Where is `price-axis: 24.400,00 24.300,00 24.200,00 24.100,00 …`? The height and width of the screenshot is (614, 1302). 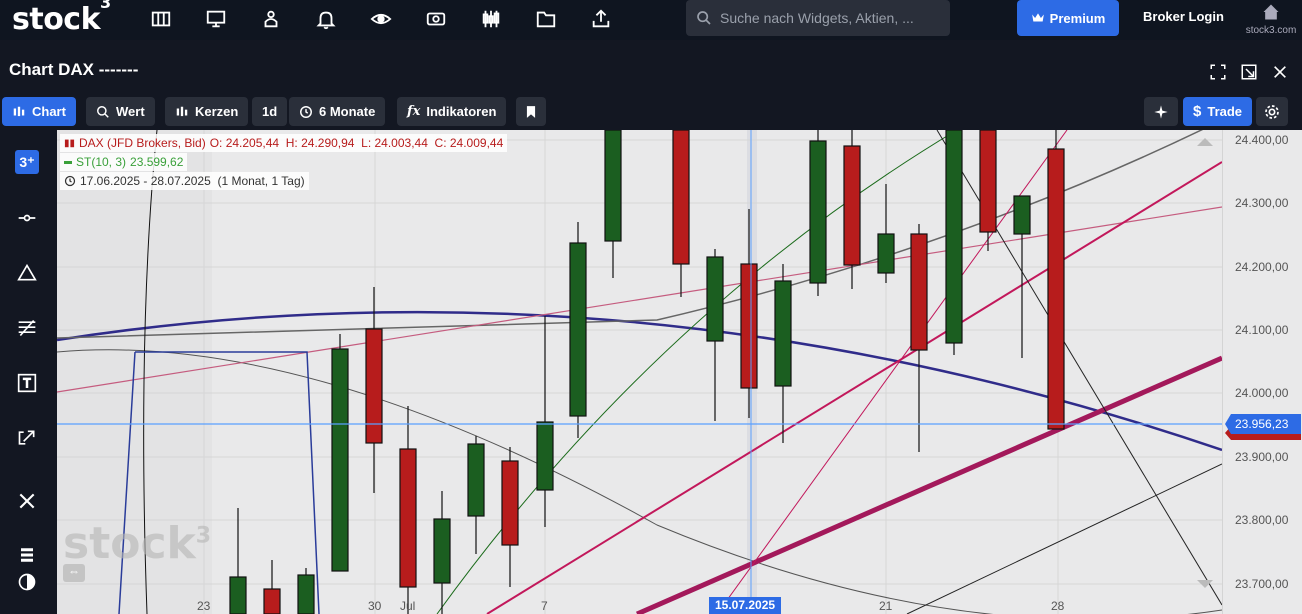 price-axis: 24.400,00 24.300,00 24.200,00 24.100,00 … is located at coordinates (1262, 372).